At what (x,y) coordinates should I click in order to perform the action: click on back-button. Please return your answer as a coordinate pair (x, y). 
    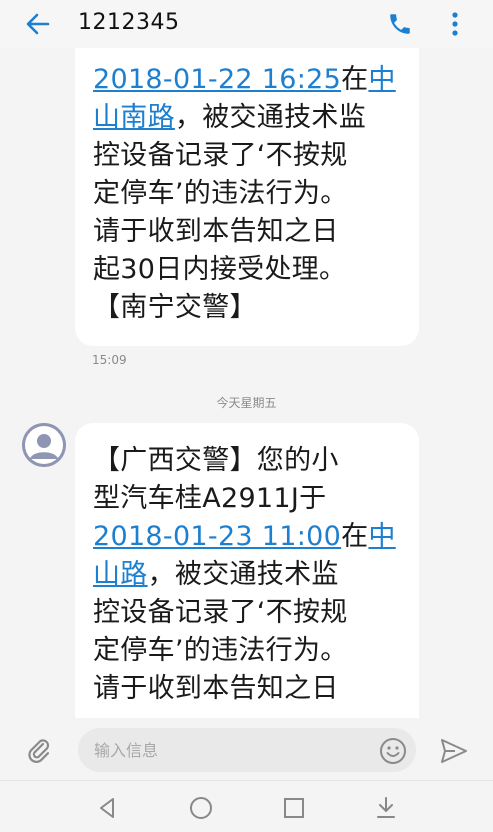
    Looking at the image, I should click on (38, 24).